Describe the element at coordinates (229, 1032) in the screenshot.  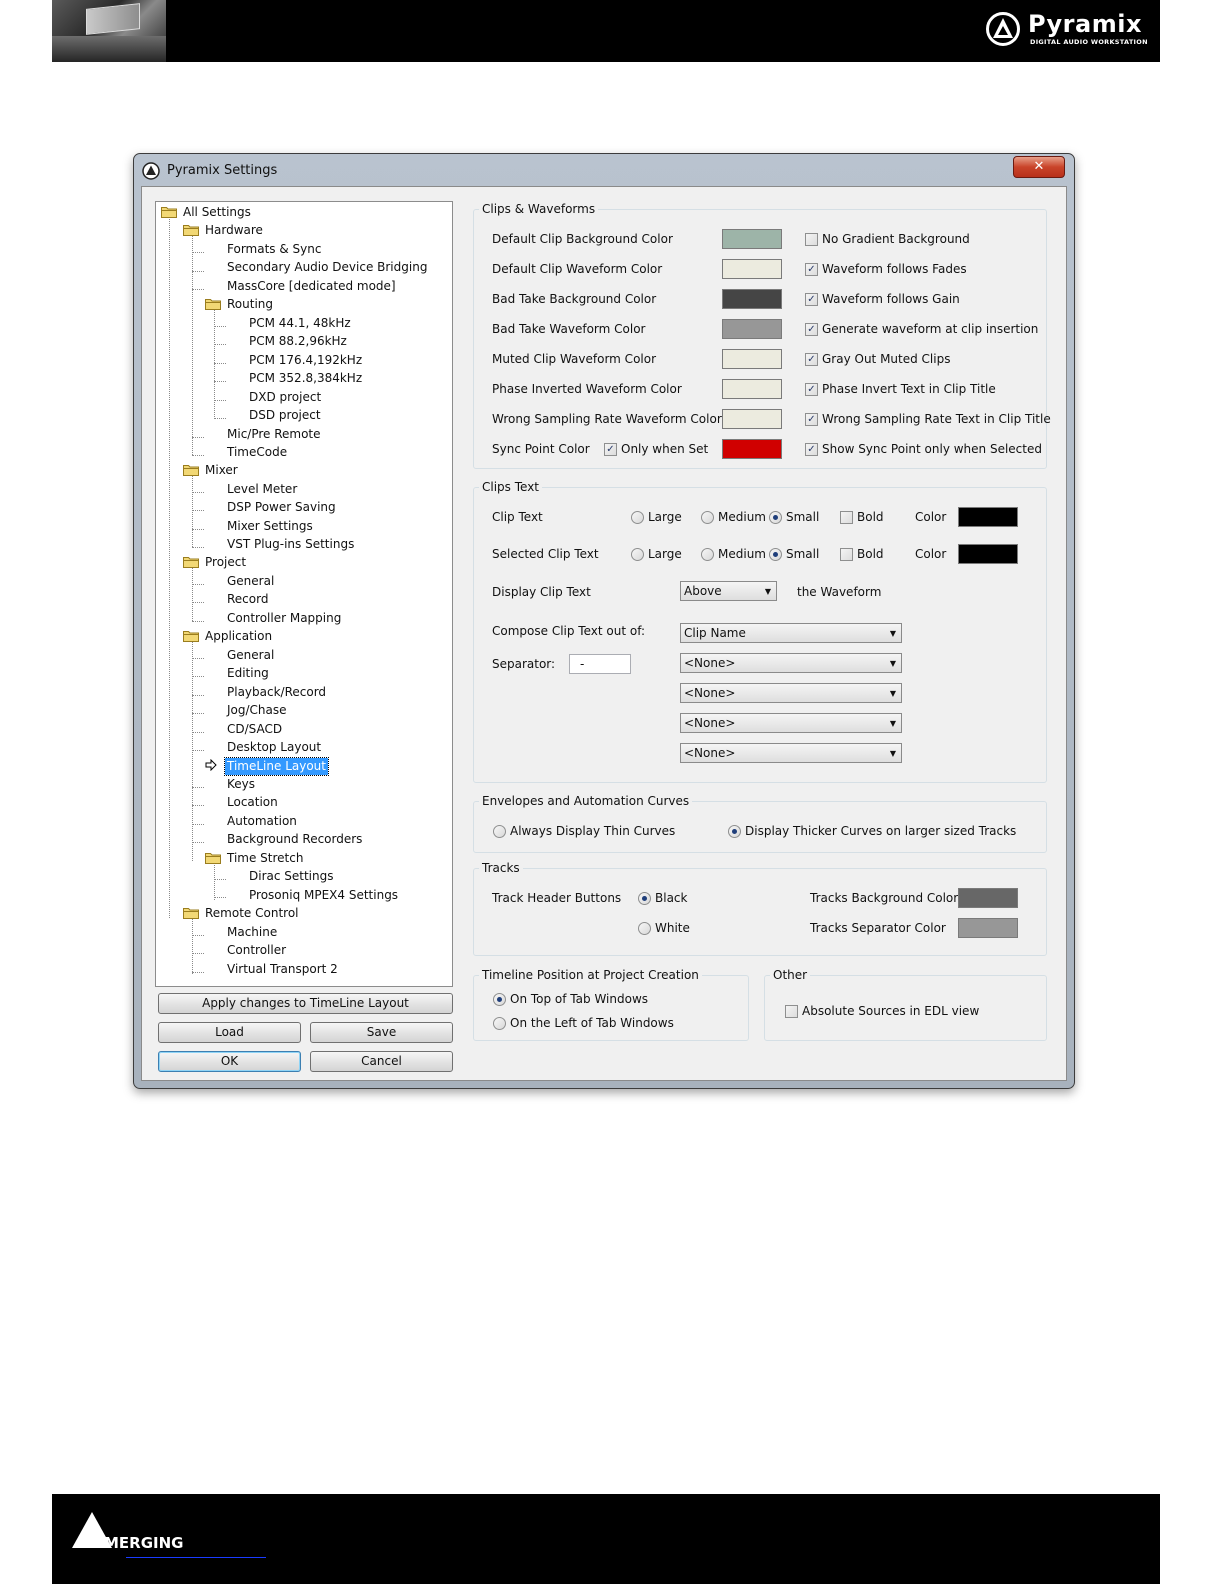
I see `load-button: Load` at that location.